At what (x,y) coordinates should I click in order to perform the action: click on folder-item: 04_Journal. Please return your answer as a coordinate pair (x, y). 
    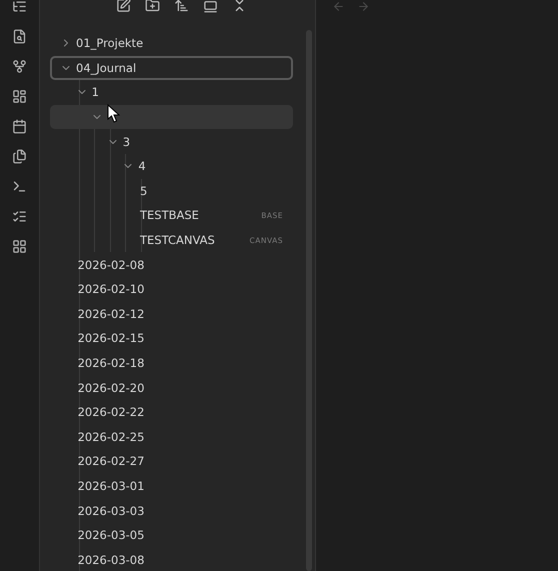
    Looking at the image, I should click on (171, 68).